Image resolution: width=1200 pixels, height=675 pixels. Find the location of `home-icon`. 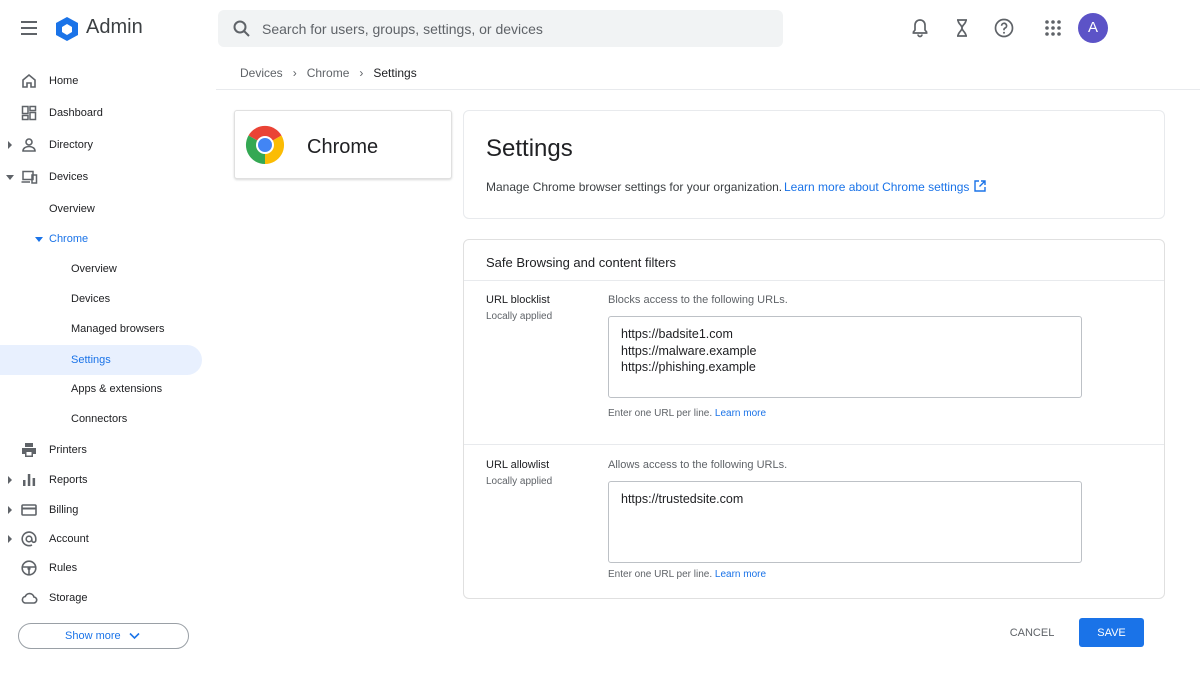

home-icon is located at coordinates (29, 80).